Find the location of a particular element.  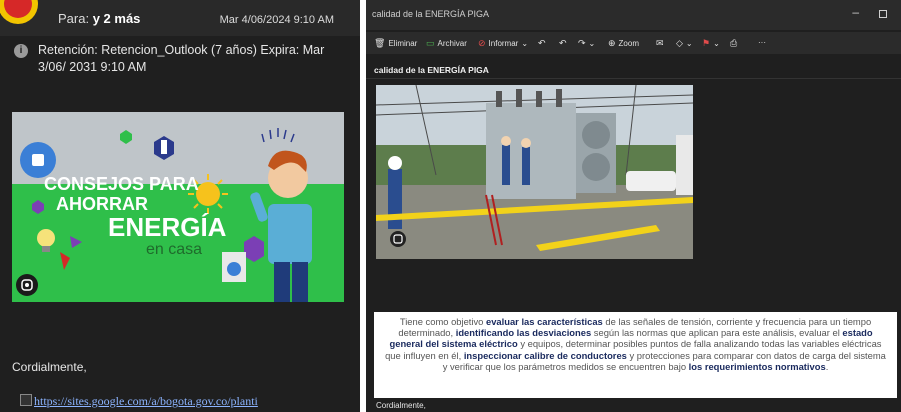

reply-button: ↶ is located at coordinates (542, 43).